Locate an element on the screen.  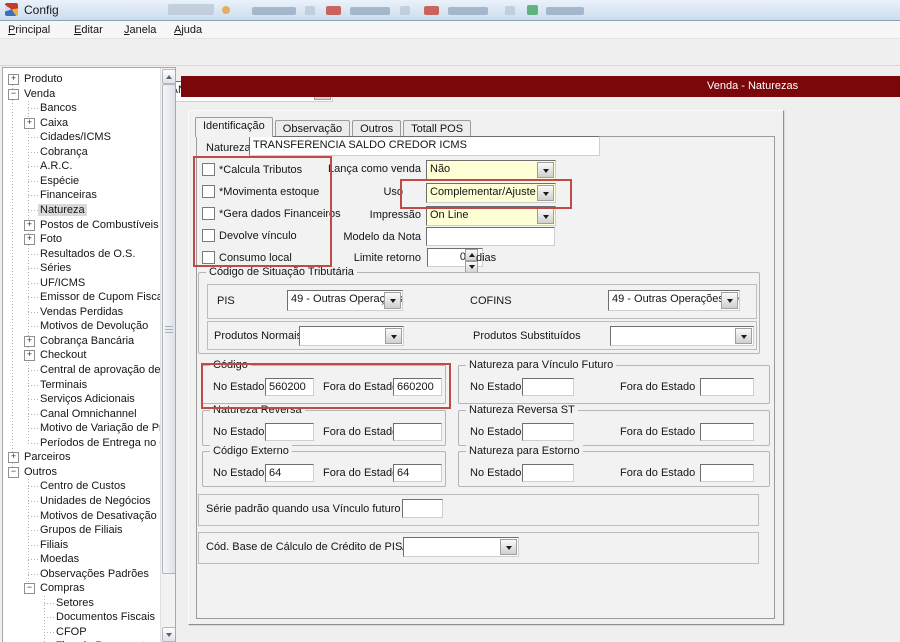
codigo-fora-do-estado-input: 660200 is located at coordinates (417, 387).